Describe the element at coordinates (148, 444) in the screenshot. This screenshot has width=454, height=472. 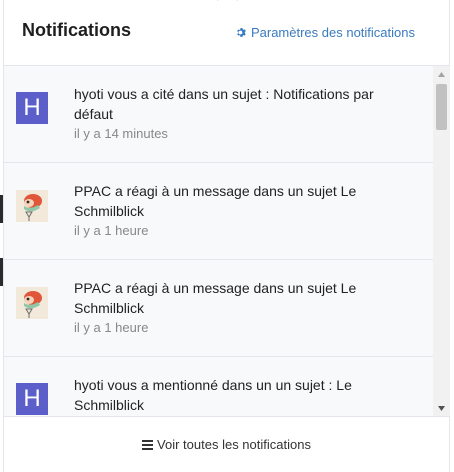
I see `list-icon` at that location.